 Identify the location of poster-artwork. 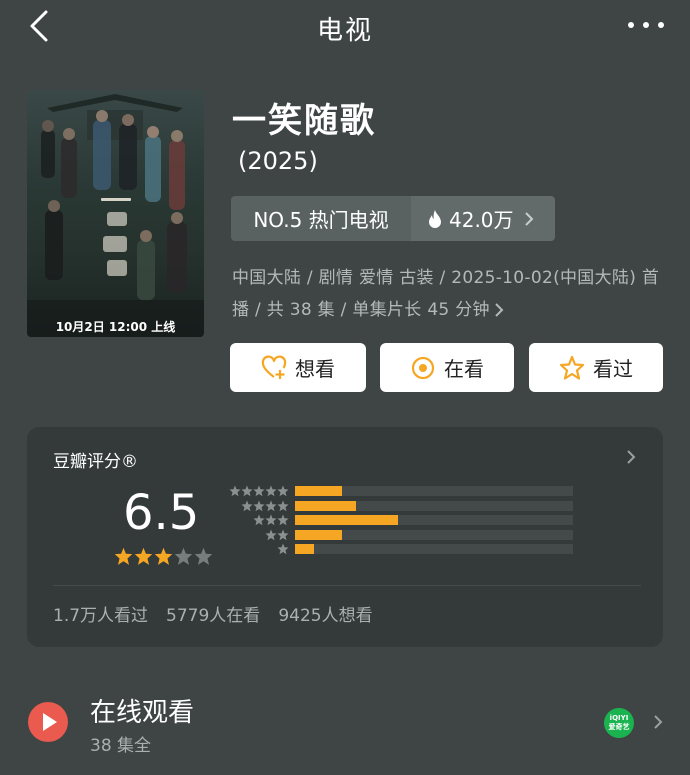
(115, 215).